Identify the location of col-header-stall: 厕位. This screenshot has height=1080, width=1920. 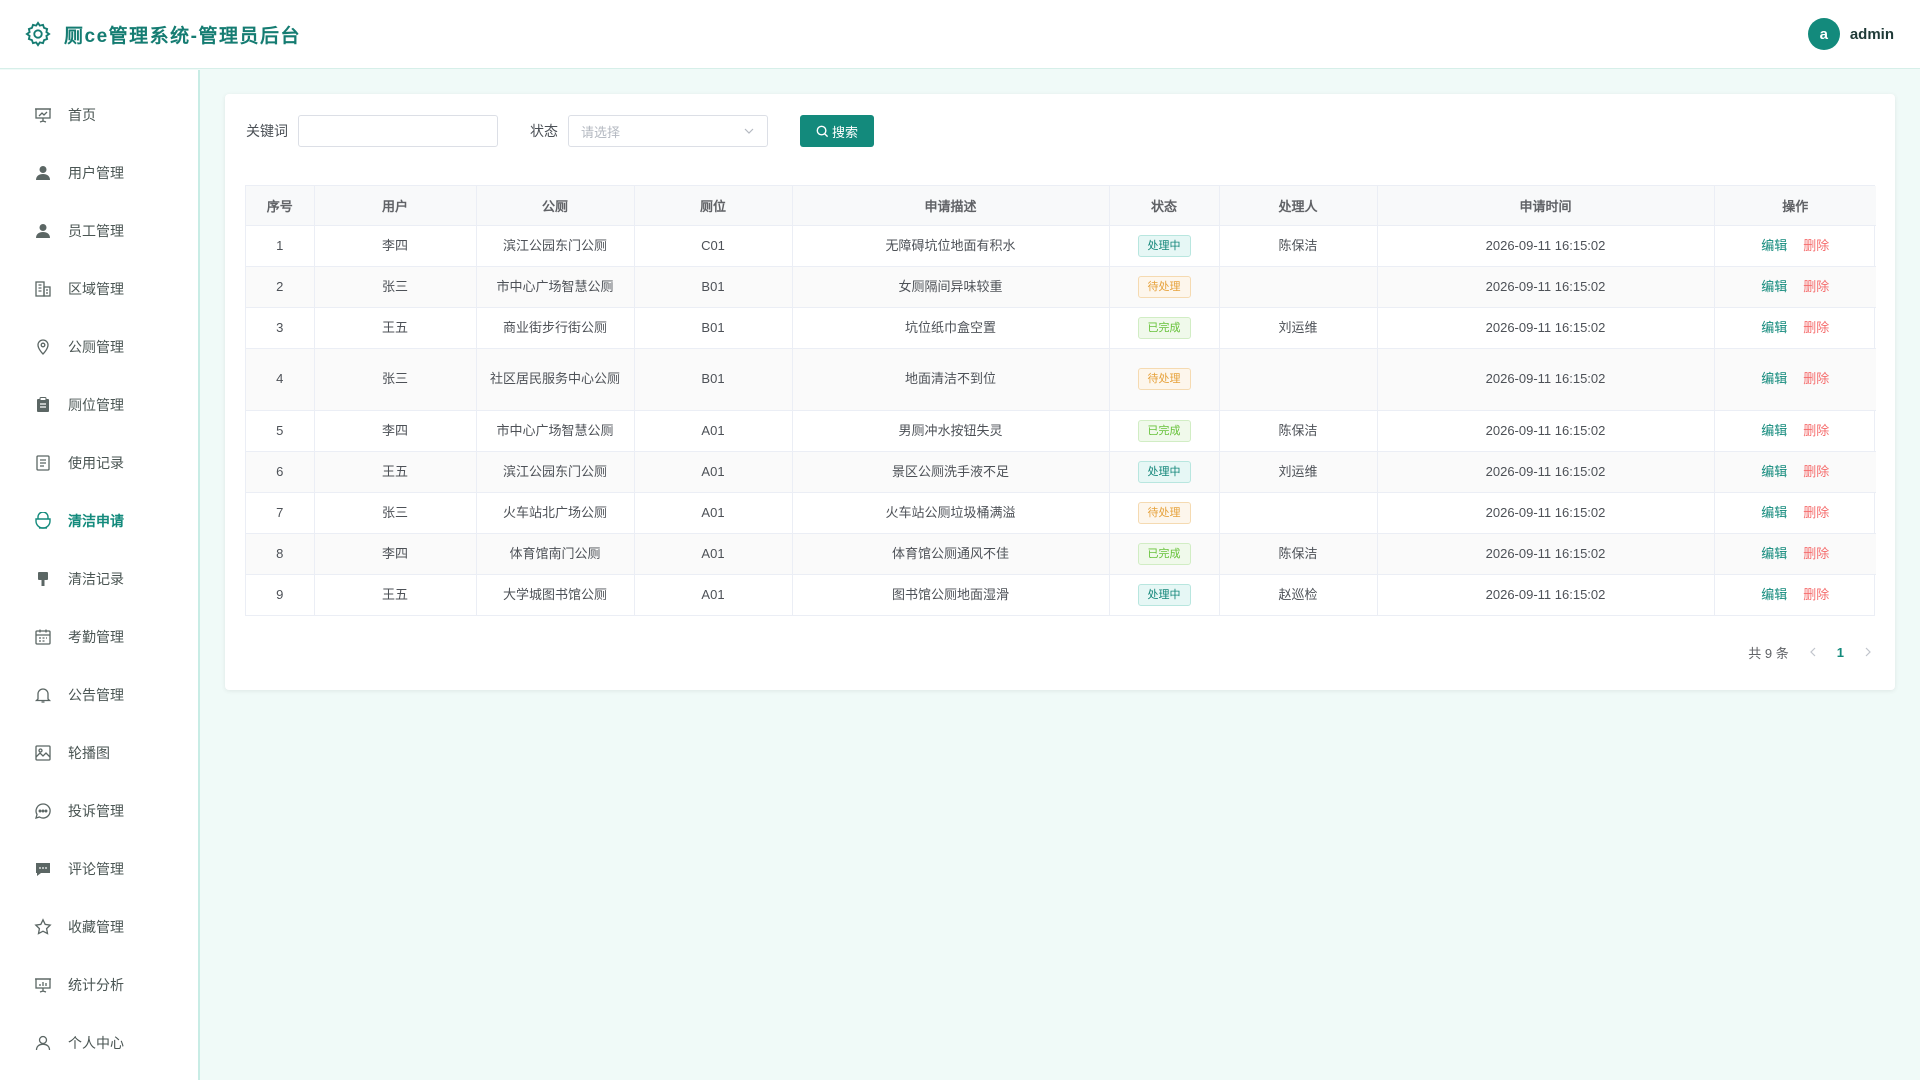
(713, 206).